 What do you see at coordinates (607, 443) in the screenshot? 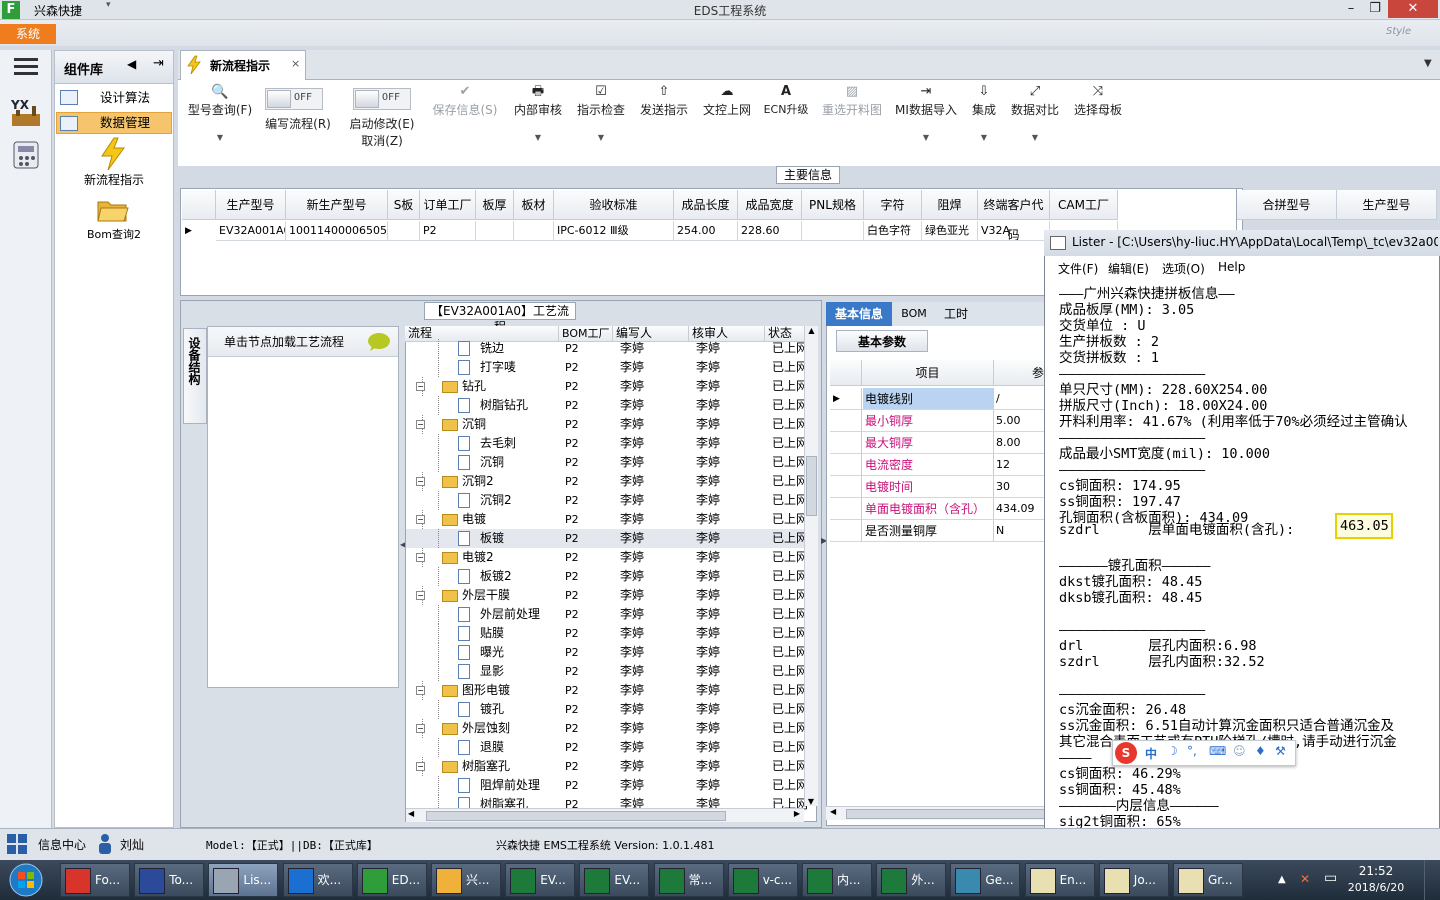
I see `tree-row: 去毛刺 P2 李婷 李婷 已上网` at bounding box center [607, 443].